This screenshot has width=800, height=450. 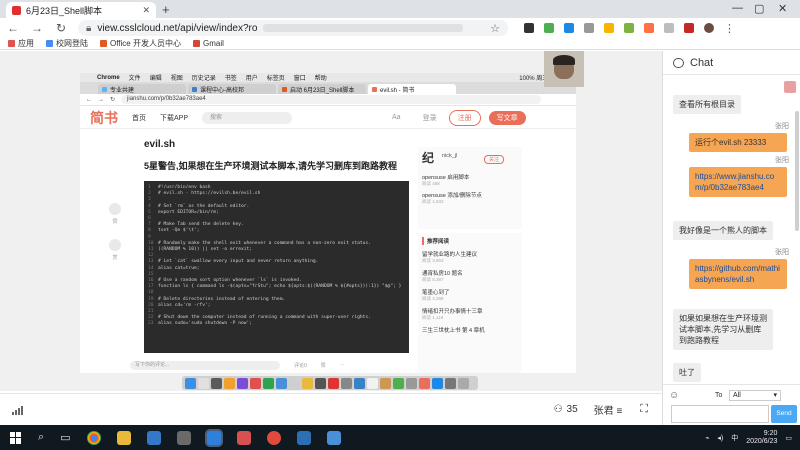 I want to click on windows-taskbar: ⌕ ▭ ⌁ ◂) 中 9:20 2020/6/23 ▭, so click(x=400, y=437).